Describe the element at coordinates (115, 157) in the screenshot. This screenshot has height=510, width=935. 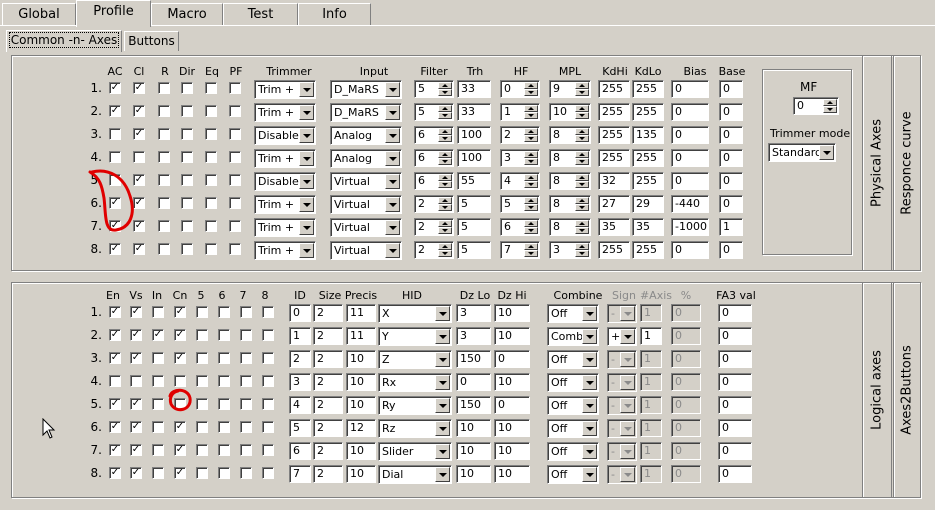
I see `checkbox-ac` at that location.